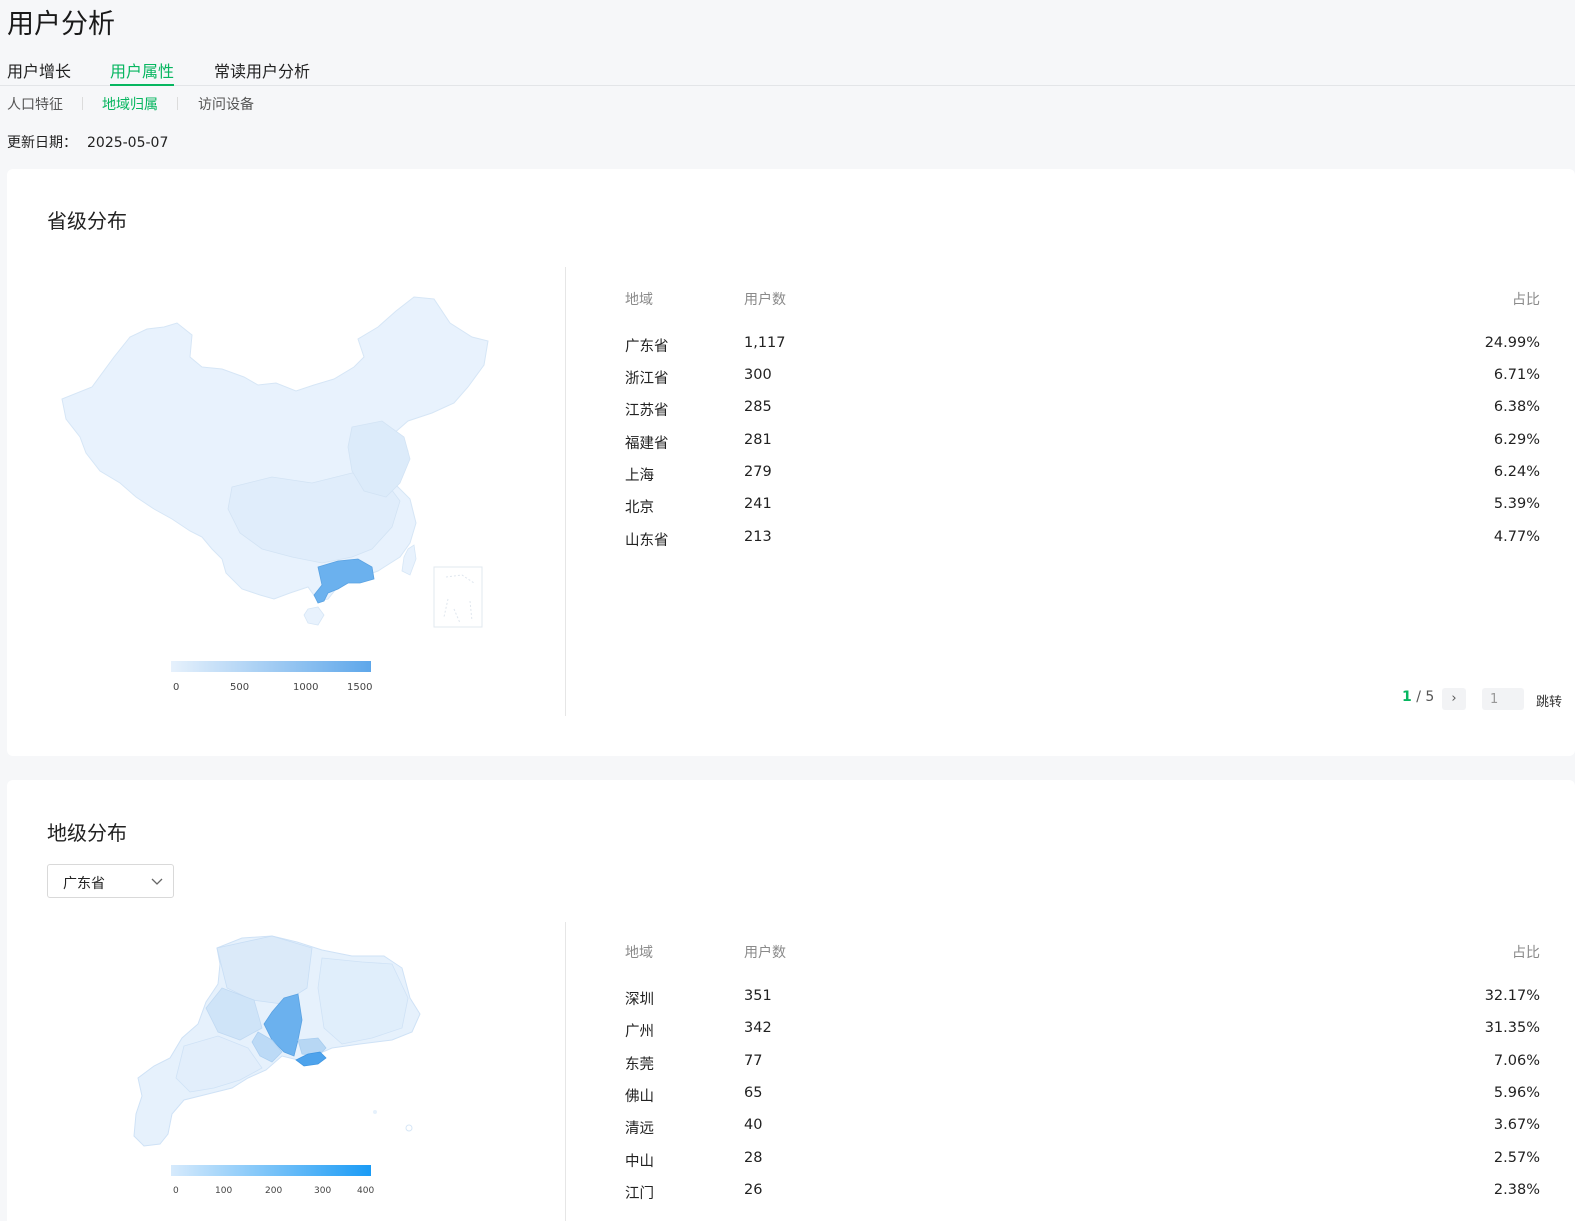 Image resolution: width=1575 pixels, height=1221 pixels. Describe the element at coordinates (639, 508) in the screenshot. I see `row-region: 北京` at that location.